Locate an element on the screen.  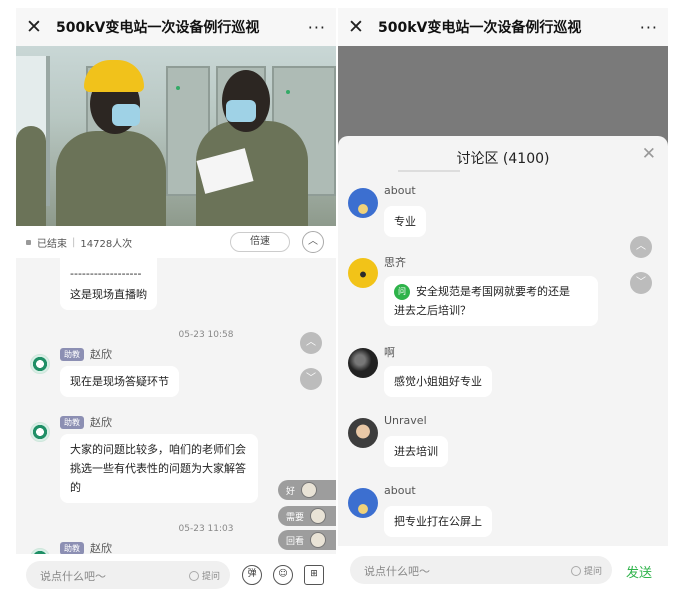
message-text: 专业 is located at coordinates (405, 221).